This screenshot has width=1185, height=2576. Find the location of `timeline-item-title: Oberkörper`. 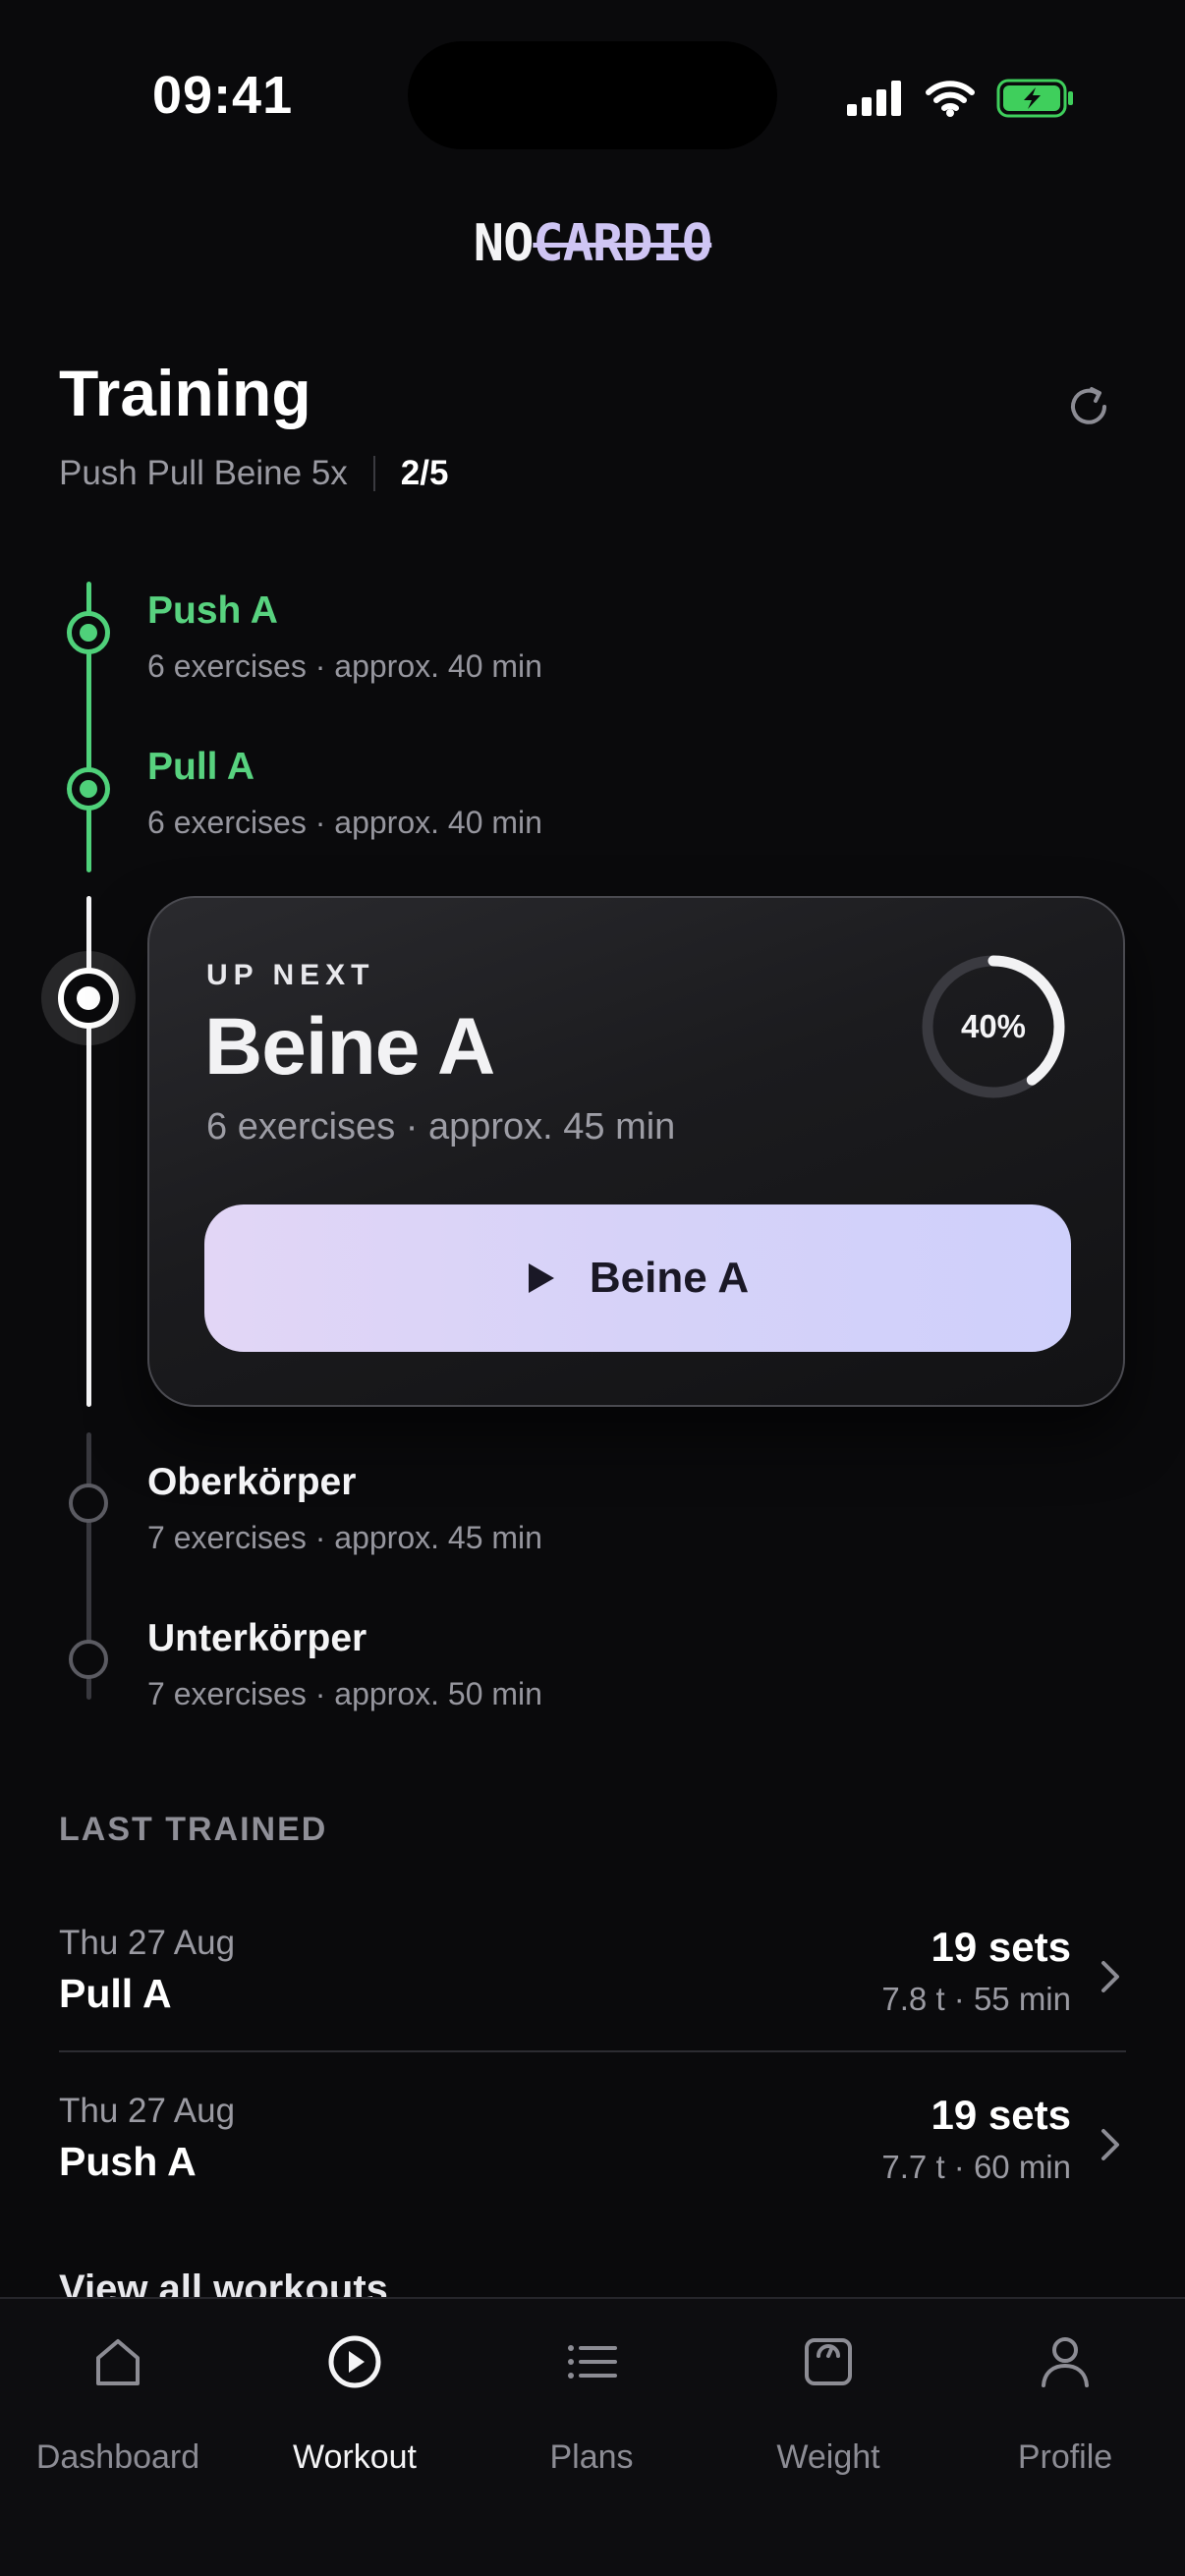

timeline-item-title: Oberkörper is located at coordinates (252, 1482).